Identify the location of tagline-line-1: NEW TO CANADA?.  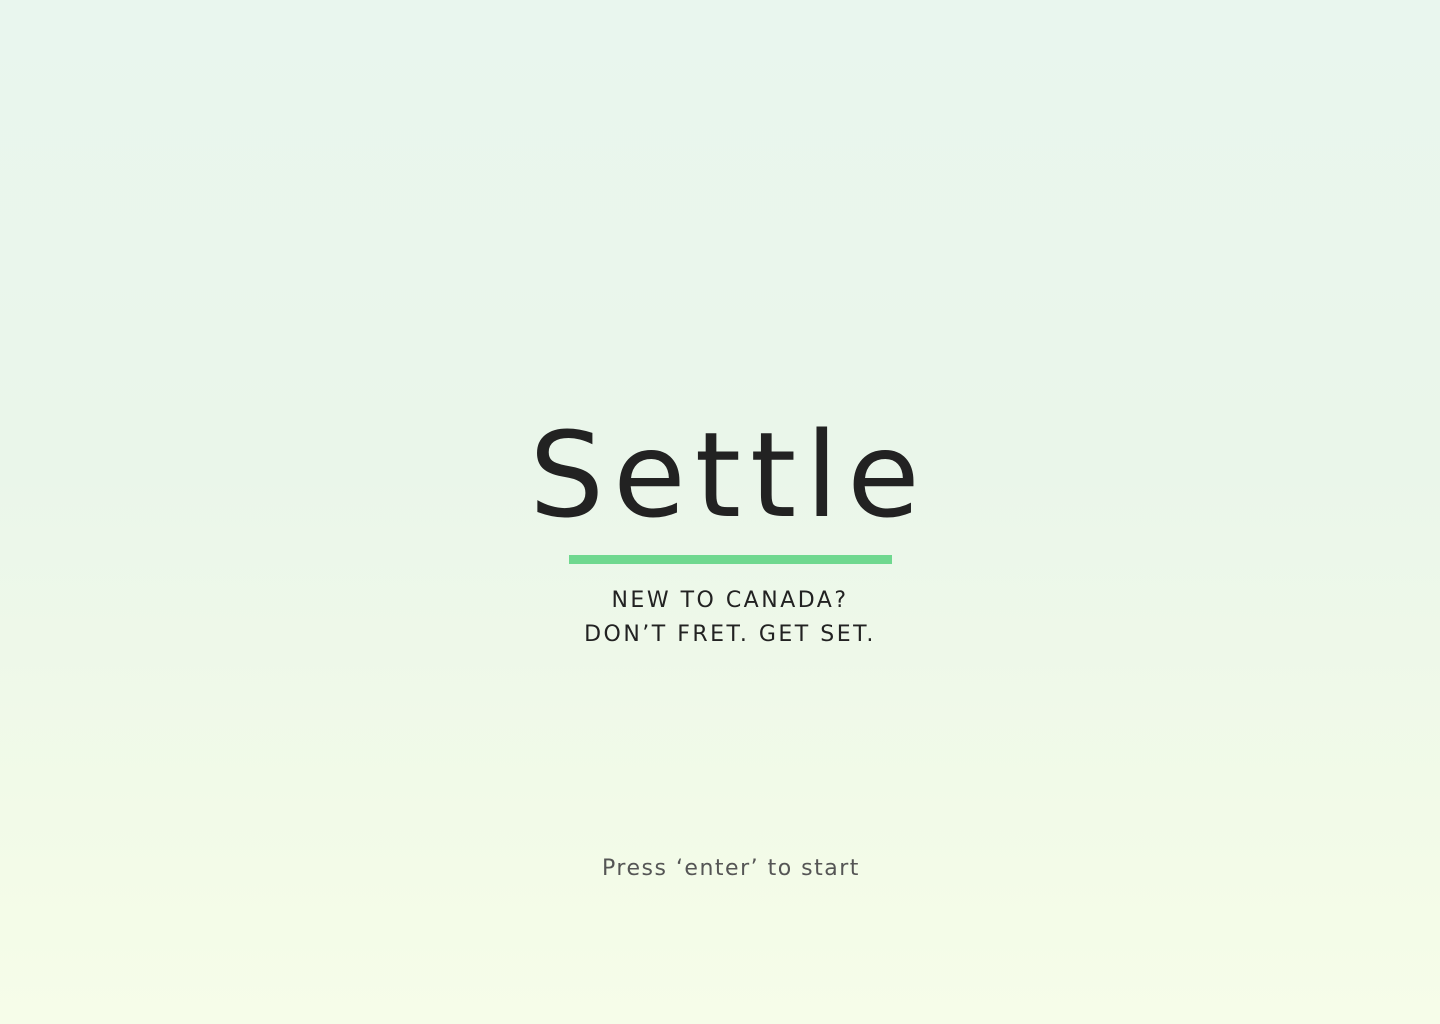
(730, 600).